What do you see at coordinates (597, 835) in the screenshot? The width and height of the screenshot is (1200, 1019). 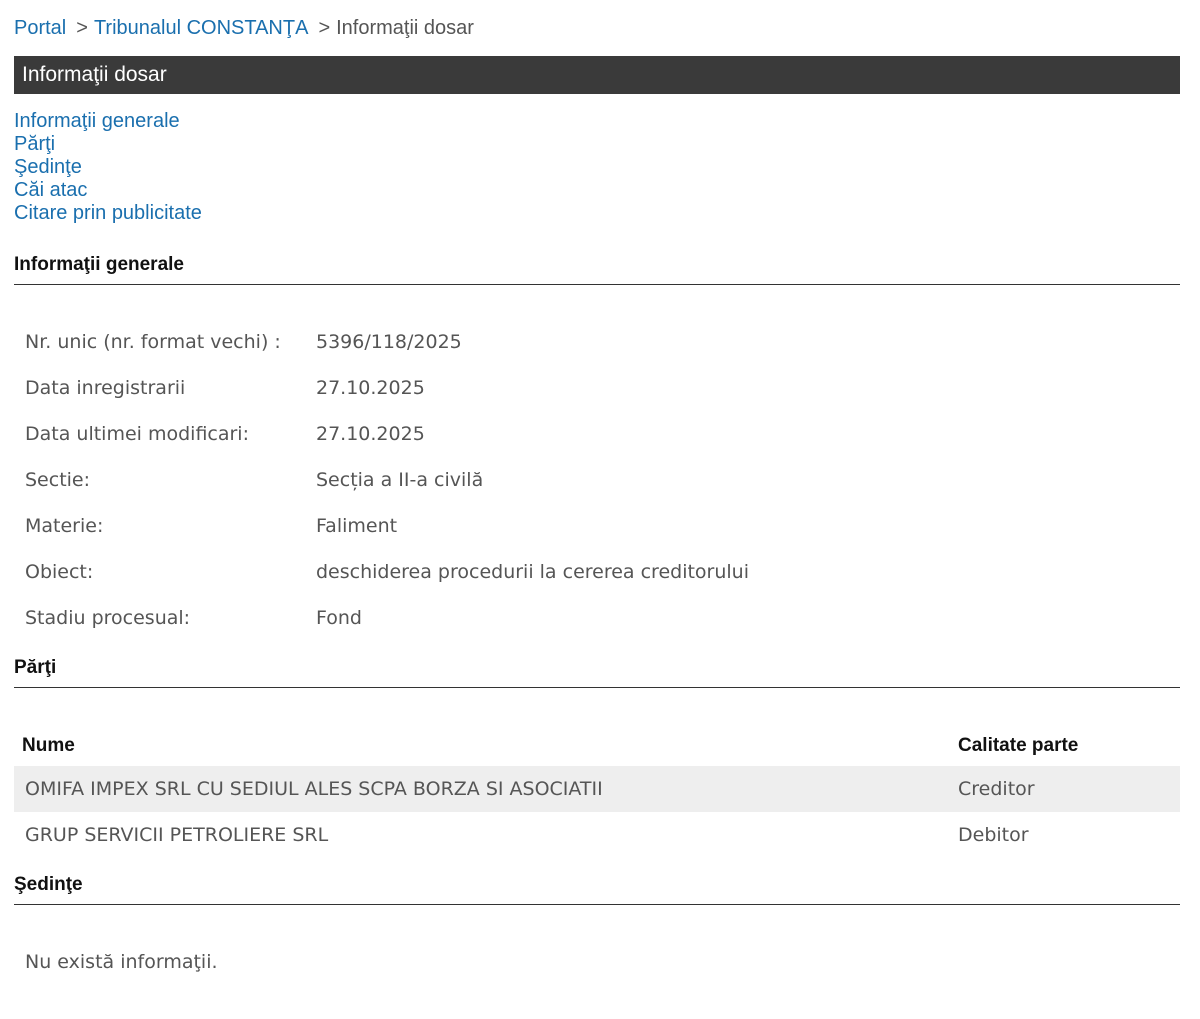 I see `table-row: GRUP SERVICII PETROLIERE SRL Debitor` at bounding box center [597, 835].